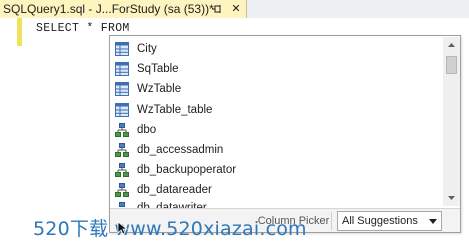 The width and height of the screenshot is (469, 243). I want to click on close-icon: ✕, so click(236, 9).